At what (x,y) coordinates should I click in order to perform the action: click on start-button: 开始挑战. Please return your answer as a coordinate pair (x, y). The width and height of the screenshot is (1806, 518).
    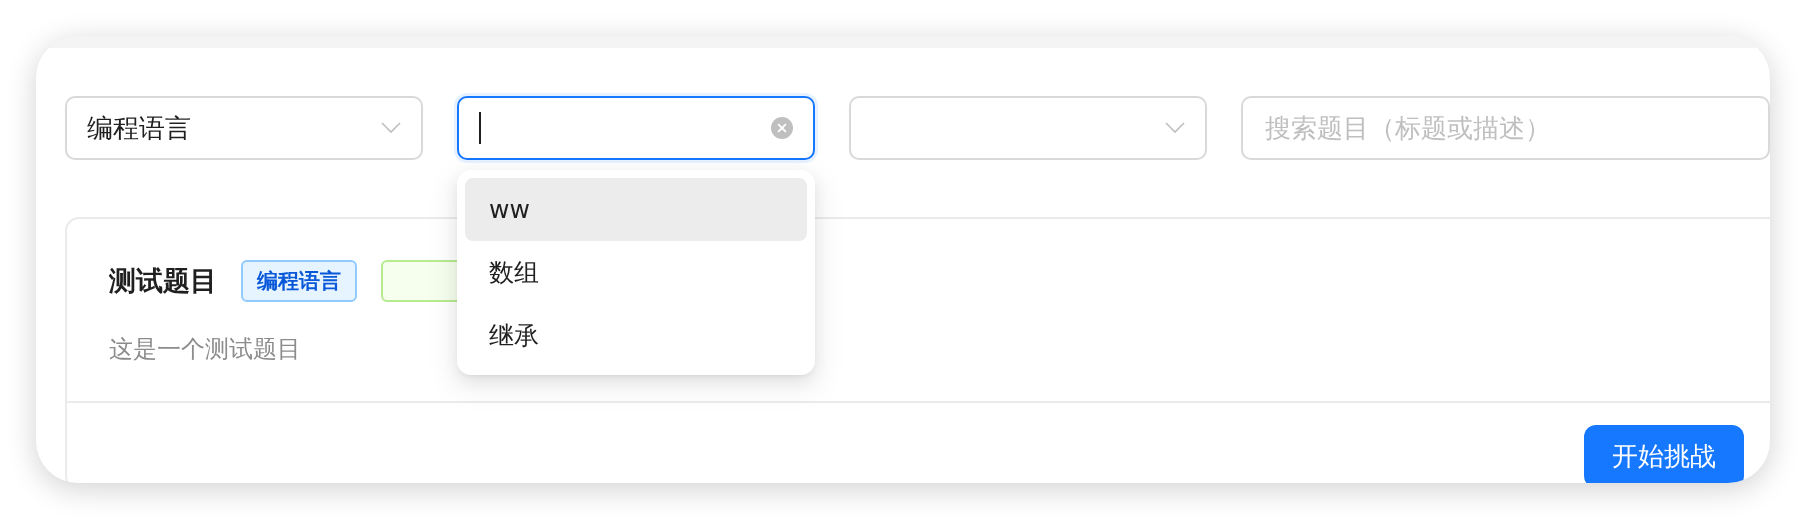
    Looking at the image, I should click on (1664, 454).